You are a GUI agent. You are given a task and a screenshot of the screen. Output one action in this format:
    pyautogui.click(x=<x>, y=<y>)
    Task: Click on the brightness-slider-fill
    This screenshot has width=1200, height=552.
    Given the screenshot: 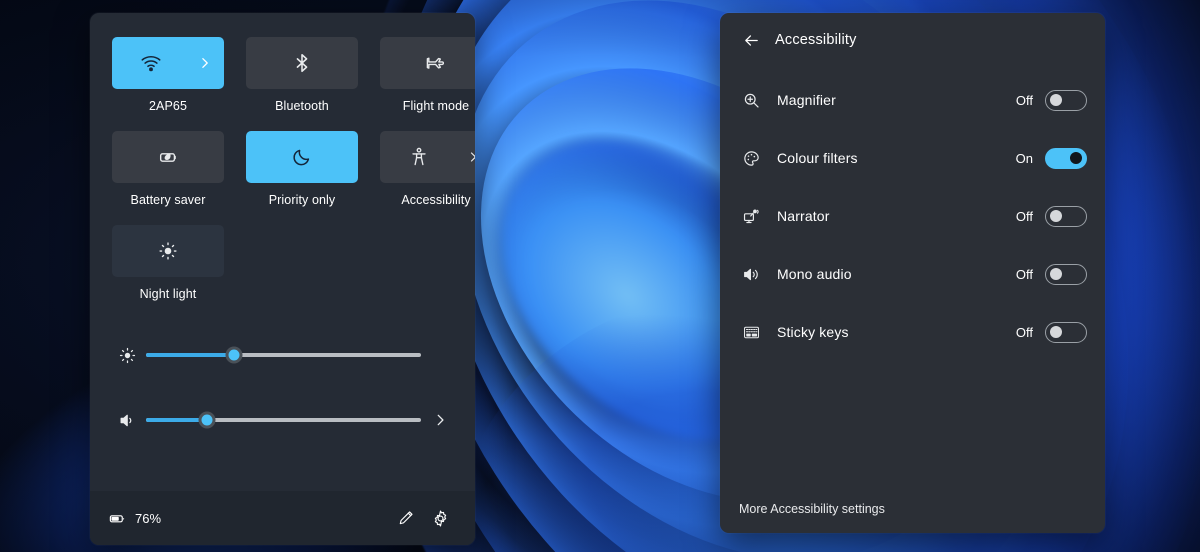 What is the action you would take?
    pyautogui.click(x=190, y=355)
    